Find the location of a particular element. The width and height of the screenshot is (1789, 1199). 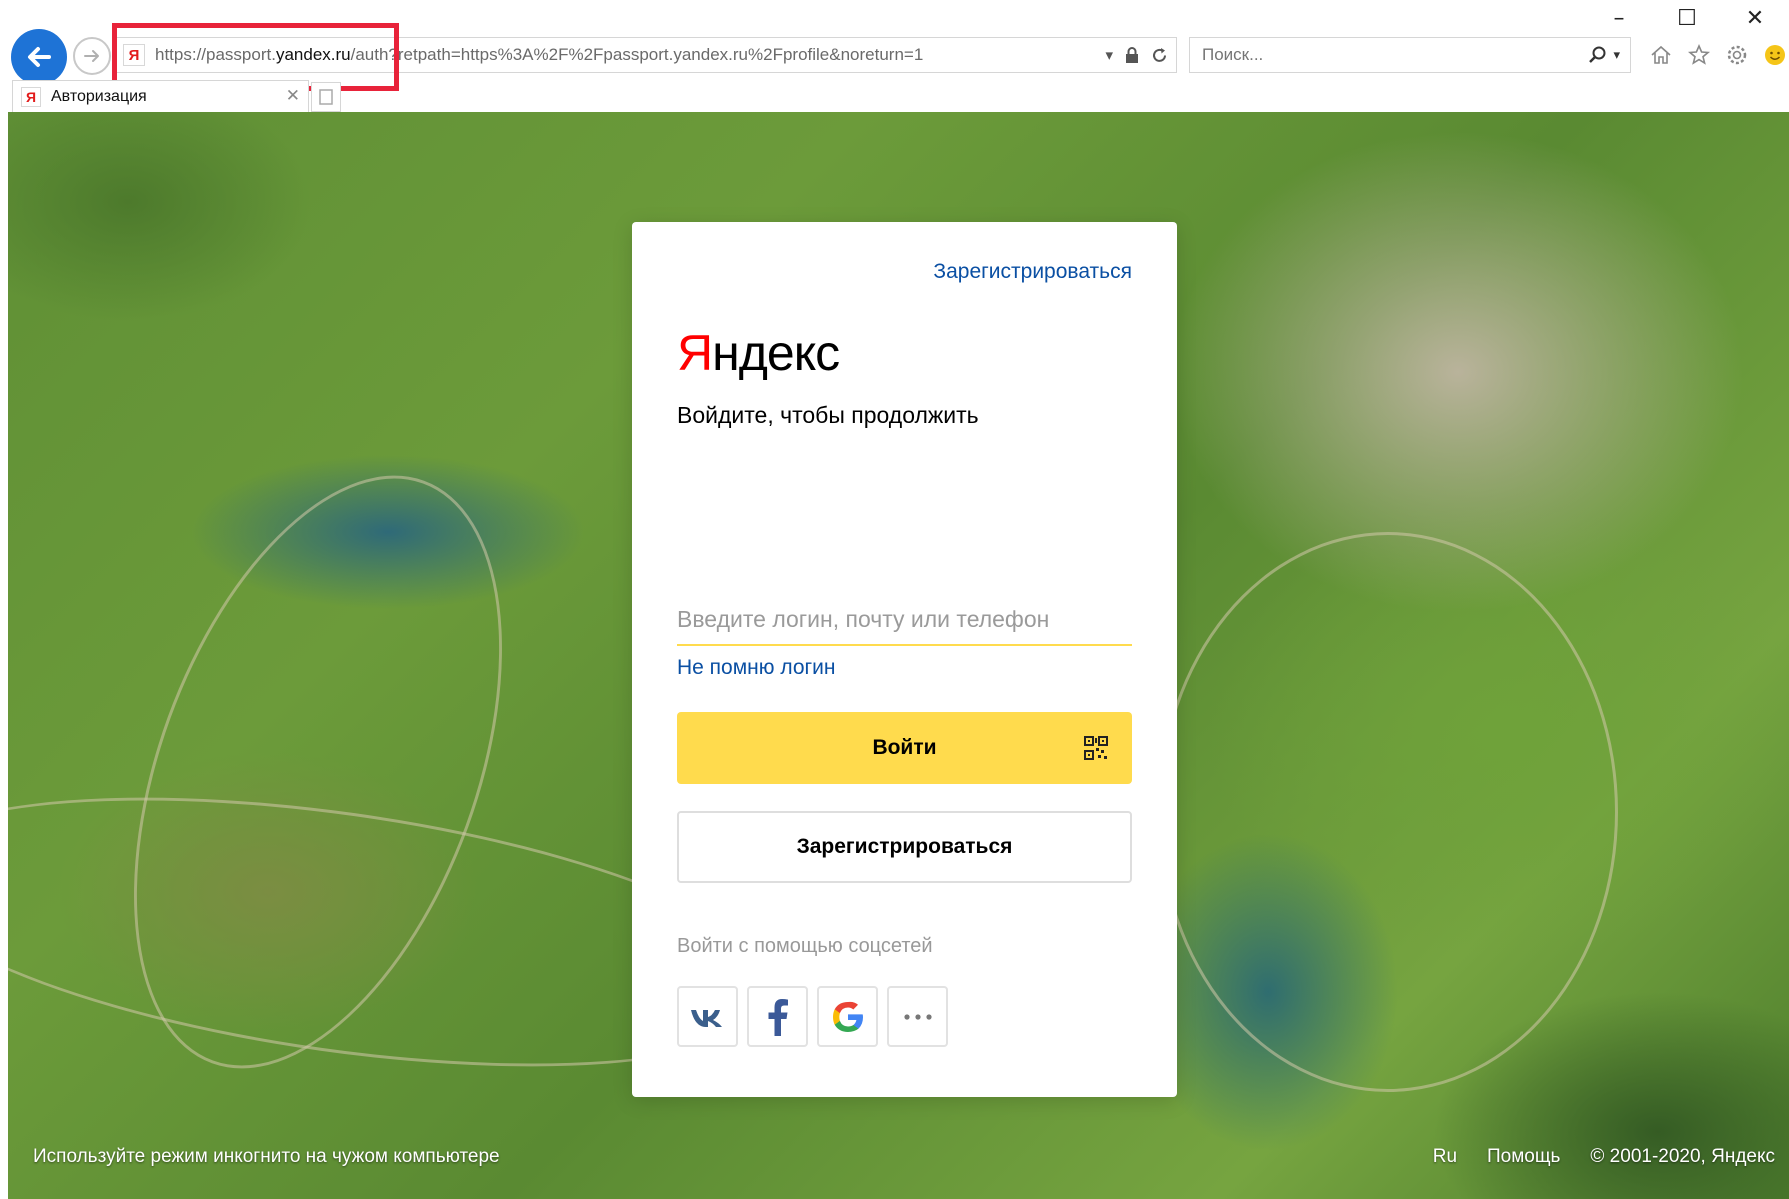

google-icon is located at coordinates (847, 1016).